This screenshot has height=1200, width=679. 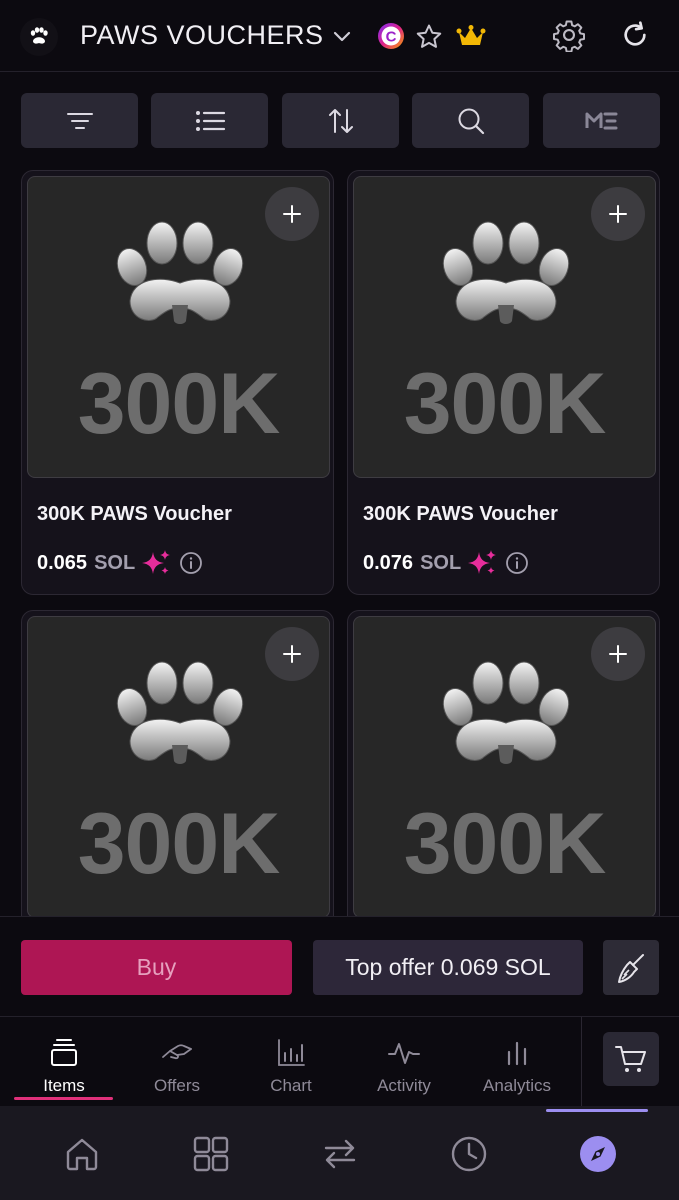 I want to click on tab-label: Chart, so click(x=291, y=1085).